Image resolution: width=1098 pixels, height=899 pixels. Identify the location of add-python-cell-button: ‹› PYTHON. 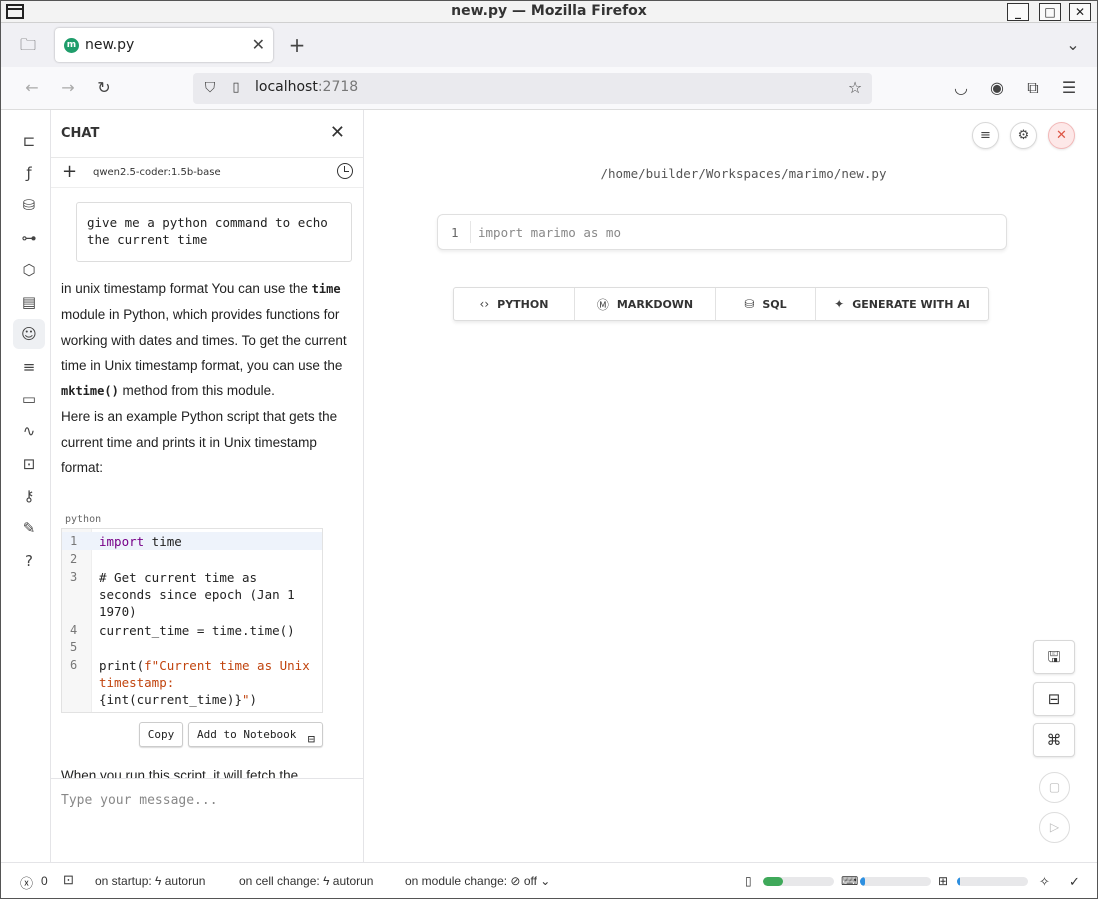
(514, 304).